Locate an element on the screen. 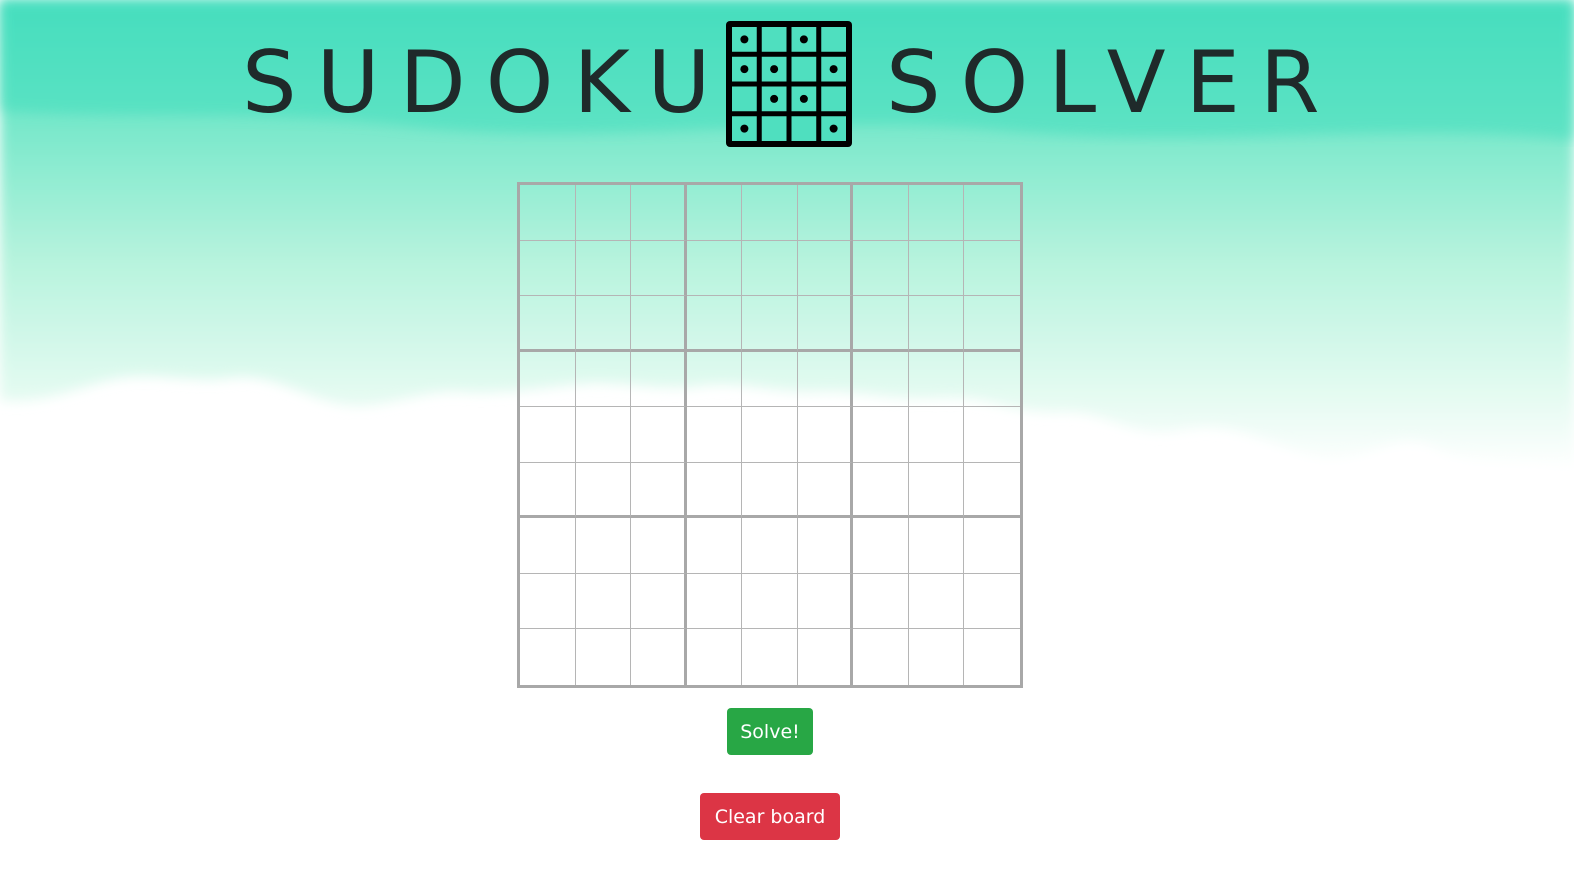 This screenshot has height=885, width=1574. page-title: SUDOKU SOLVER is located at coordinates (787, 84).